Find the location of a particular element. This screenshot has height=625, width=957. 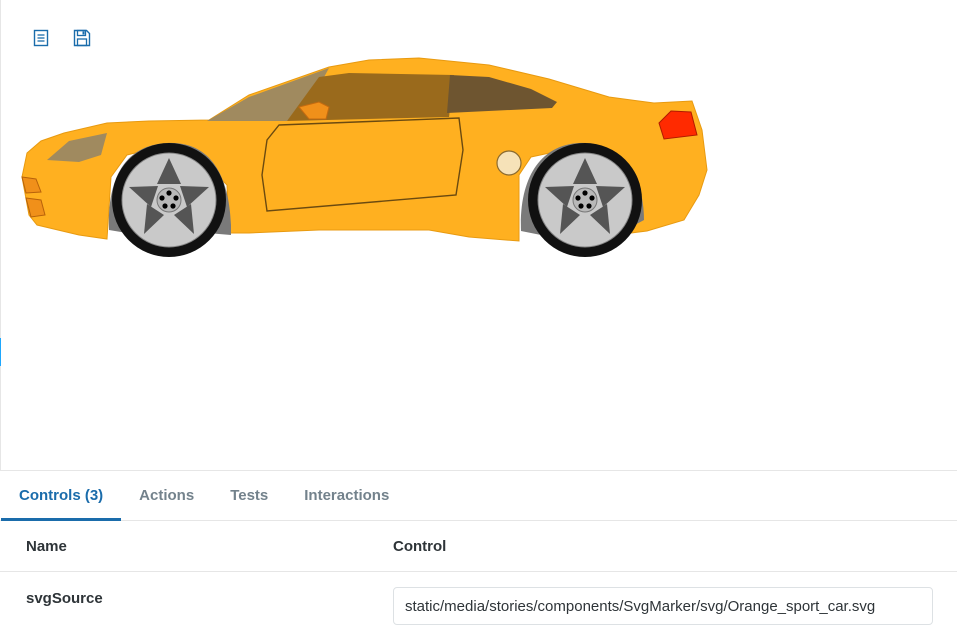

svg-source-input is located at coordinates (663, 606).